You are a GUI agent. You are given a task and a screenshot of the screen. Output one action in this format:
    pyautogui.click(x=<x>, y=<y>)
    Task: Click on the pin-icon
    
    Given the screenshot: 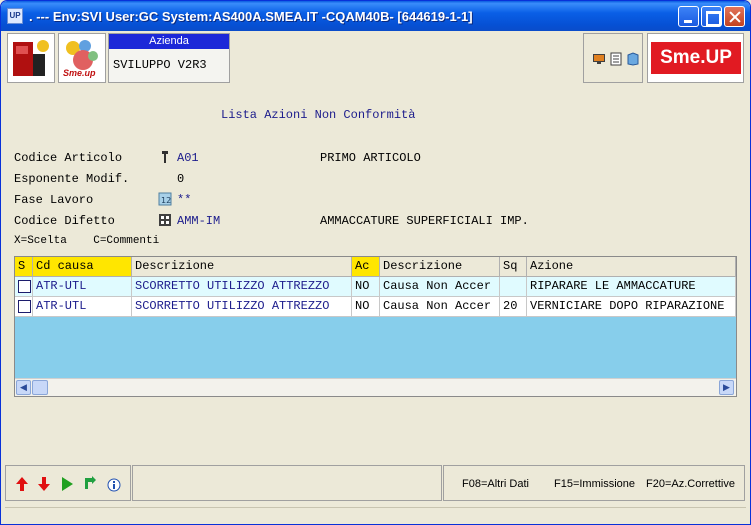 What is the action you would take?
    pyautogui.click(x=165, y=157)
    